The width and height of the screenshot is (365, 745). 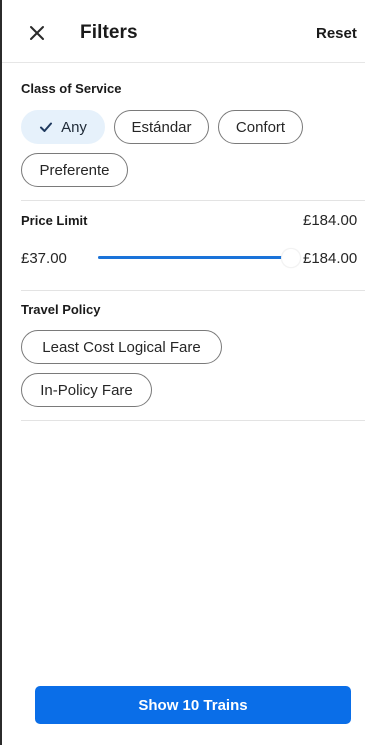 I want to click on price-limit-current-value: £184.00, so click(x=330, y=220).